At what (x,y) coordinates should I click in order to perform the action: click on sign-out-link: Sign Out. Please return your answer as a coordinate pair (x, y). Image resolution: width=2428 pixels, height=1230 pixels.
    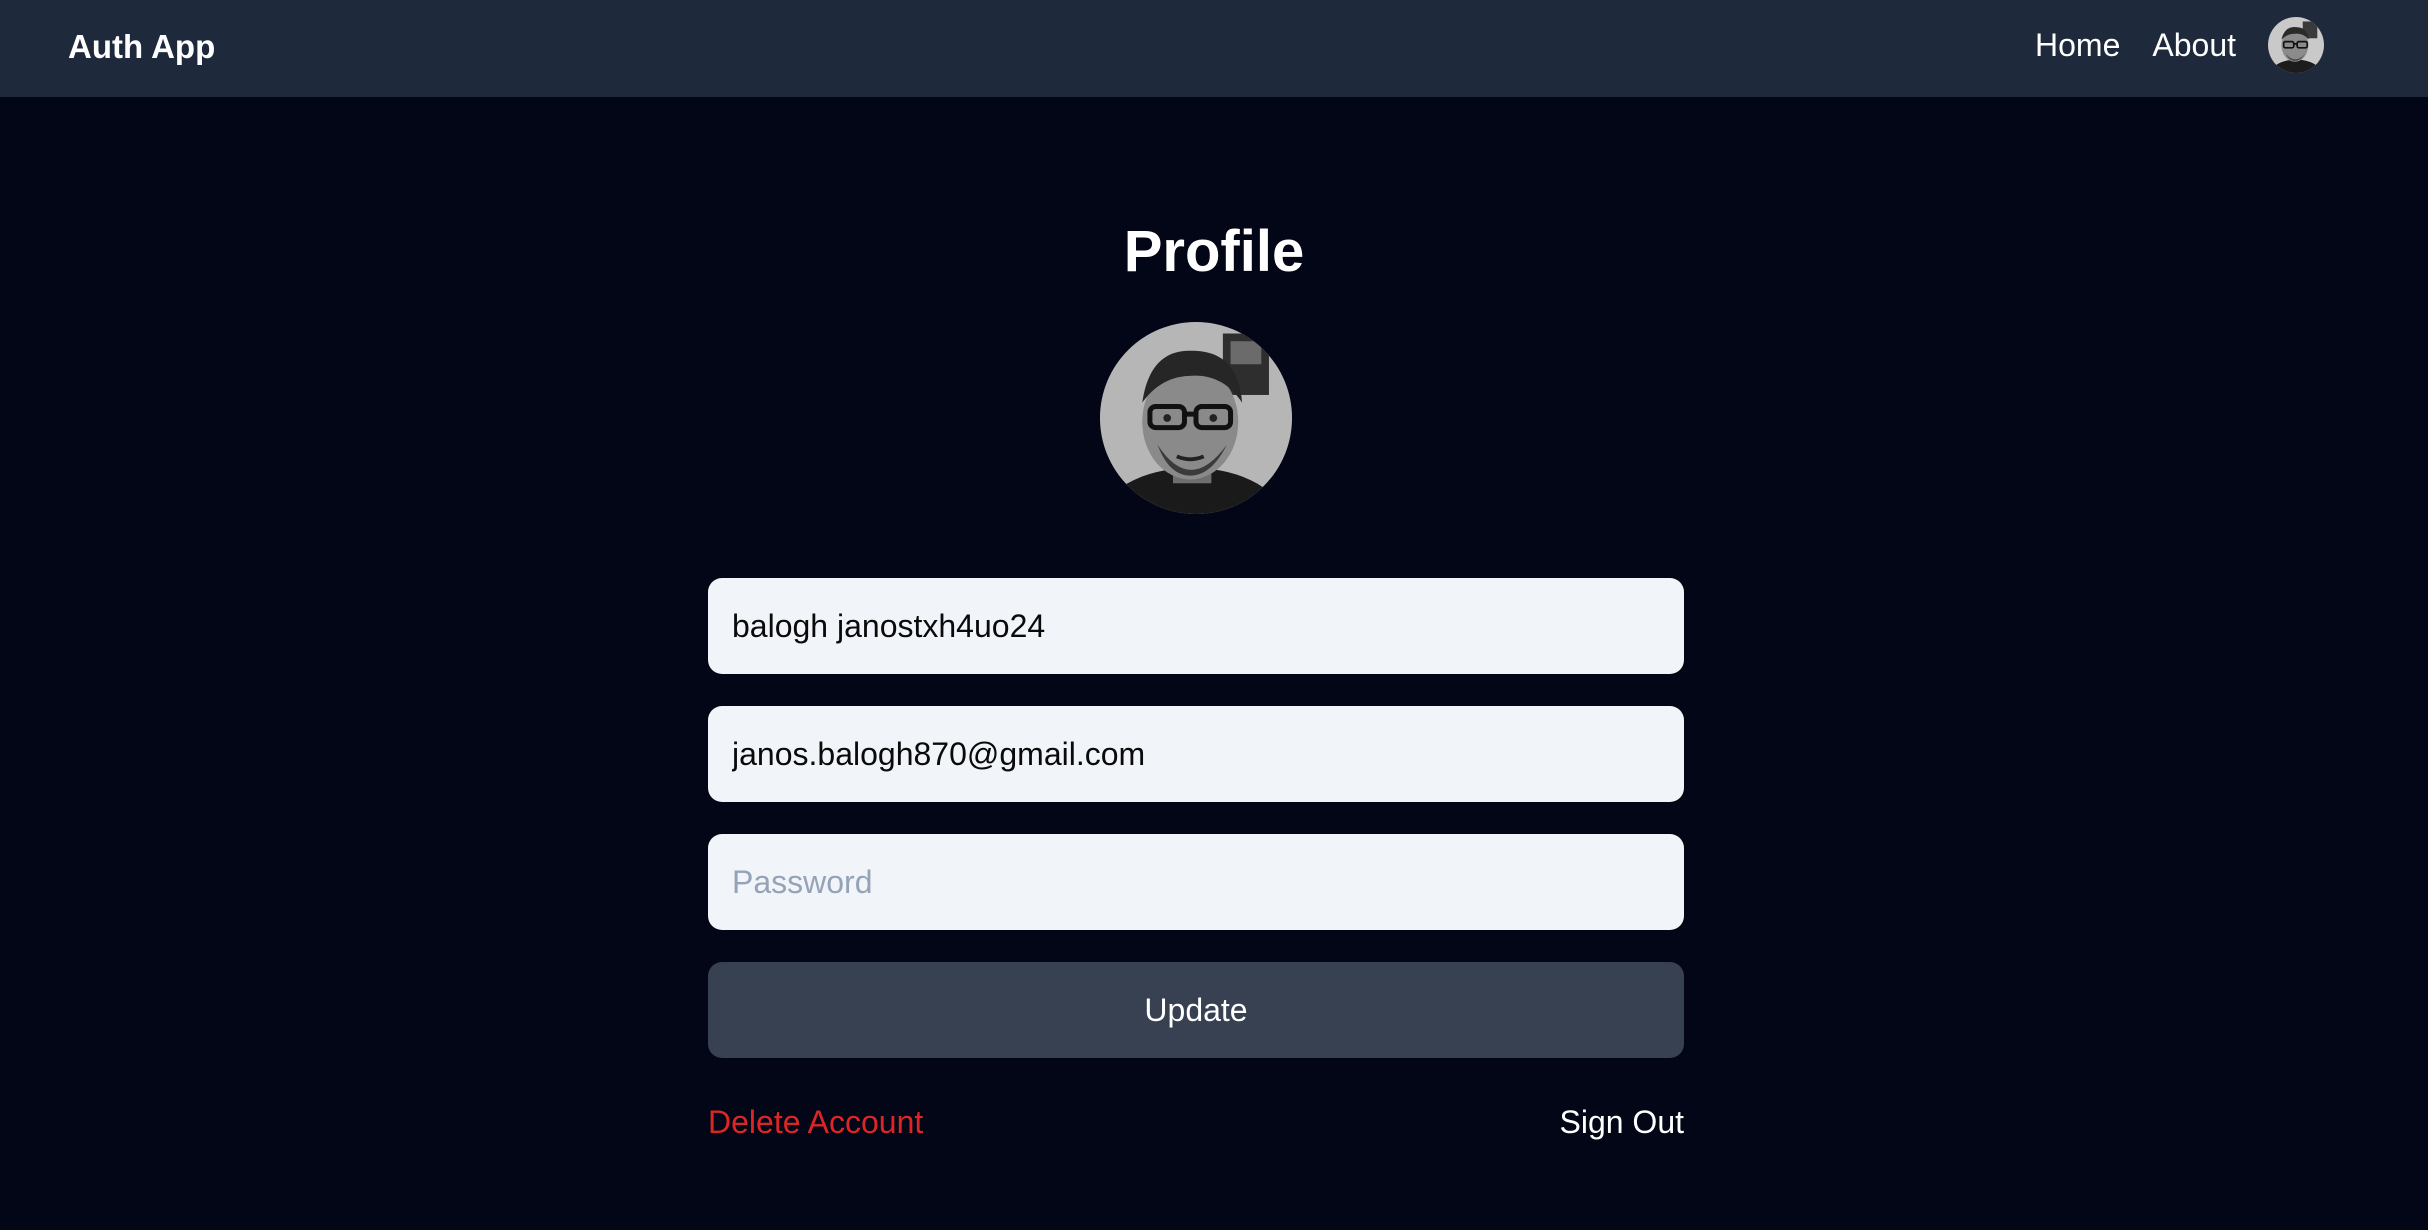
    Looking at the image, I should click on (1621, 1122).